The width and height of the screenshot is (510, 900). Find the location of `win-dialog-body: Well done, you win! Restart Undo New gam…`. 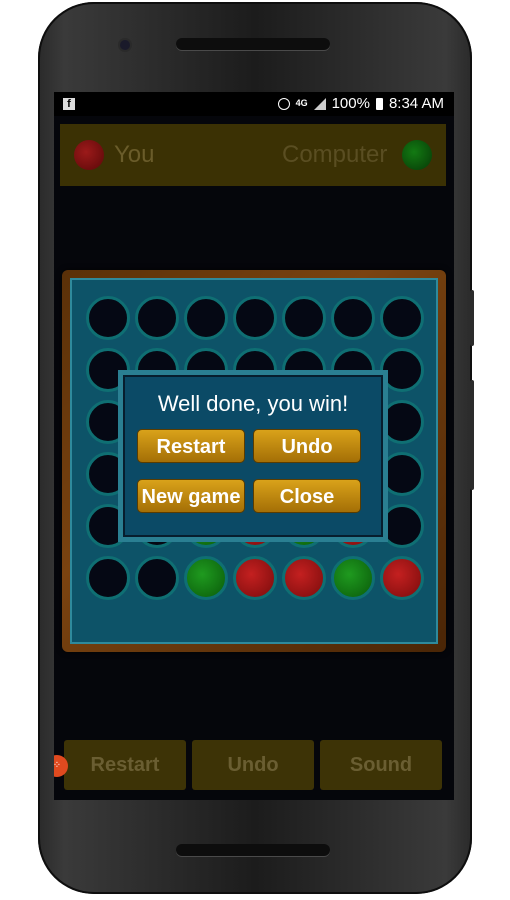

win-dialog-body: Well done, you win! Restart Undo New gam… is located at coordinates (253, 456).